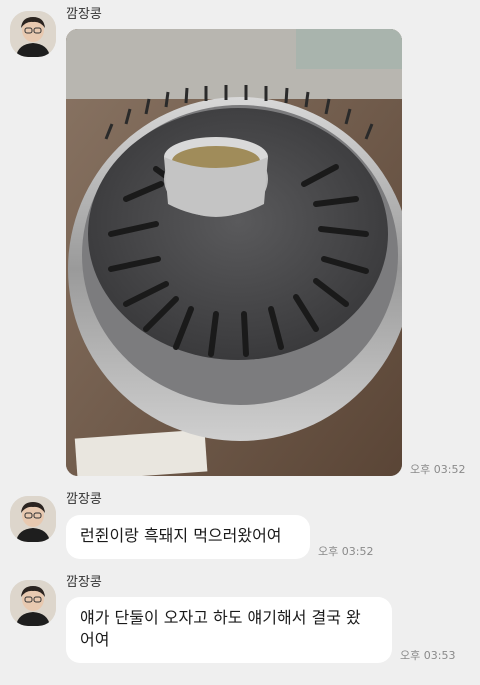 The image size is (480, 685). I want to click on message-text-line: 어여, so click(95, 639).